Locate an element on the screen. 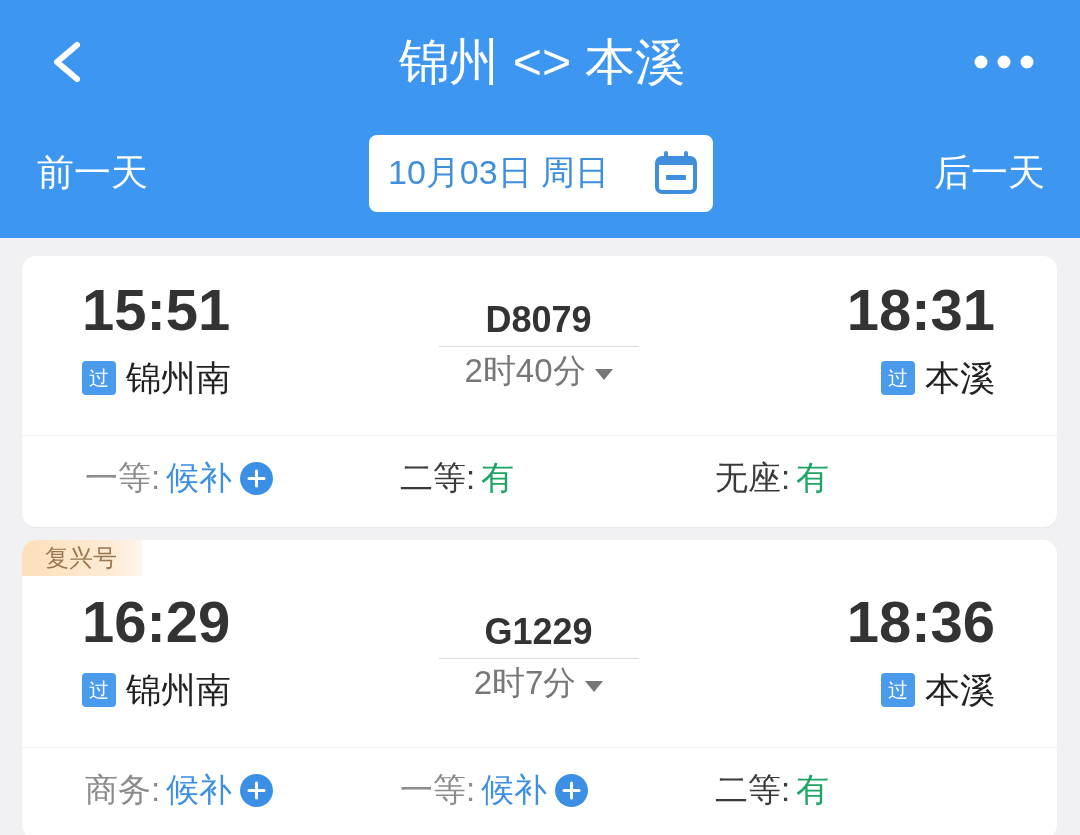  trip-duration: 2时40分 is located at coordinates (525, 371).